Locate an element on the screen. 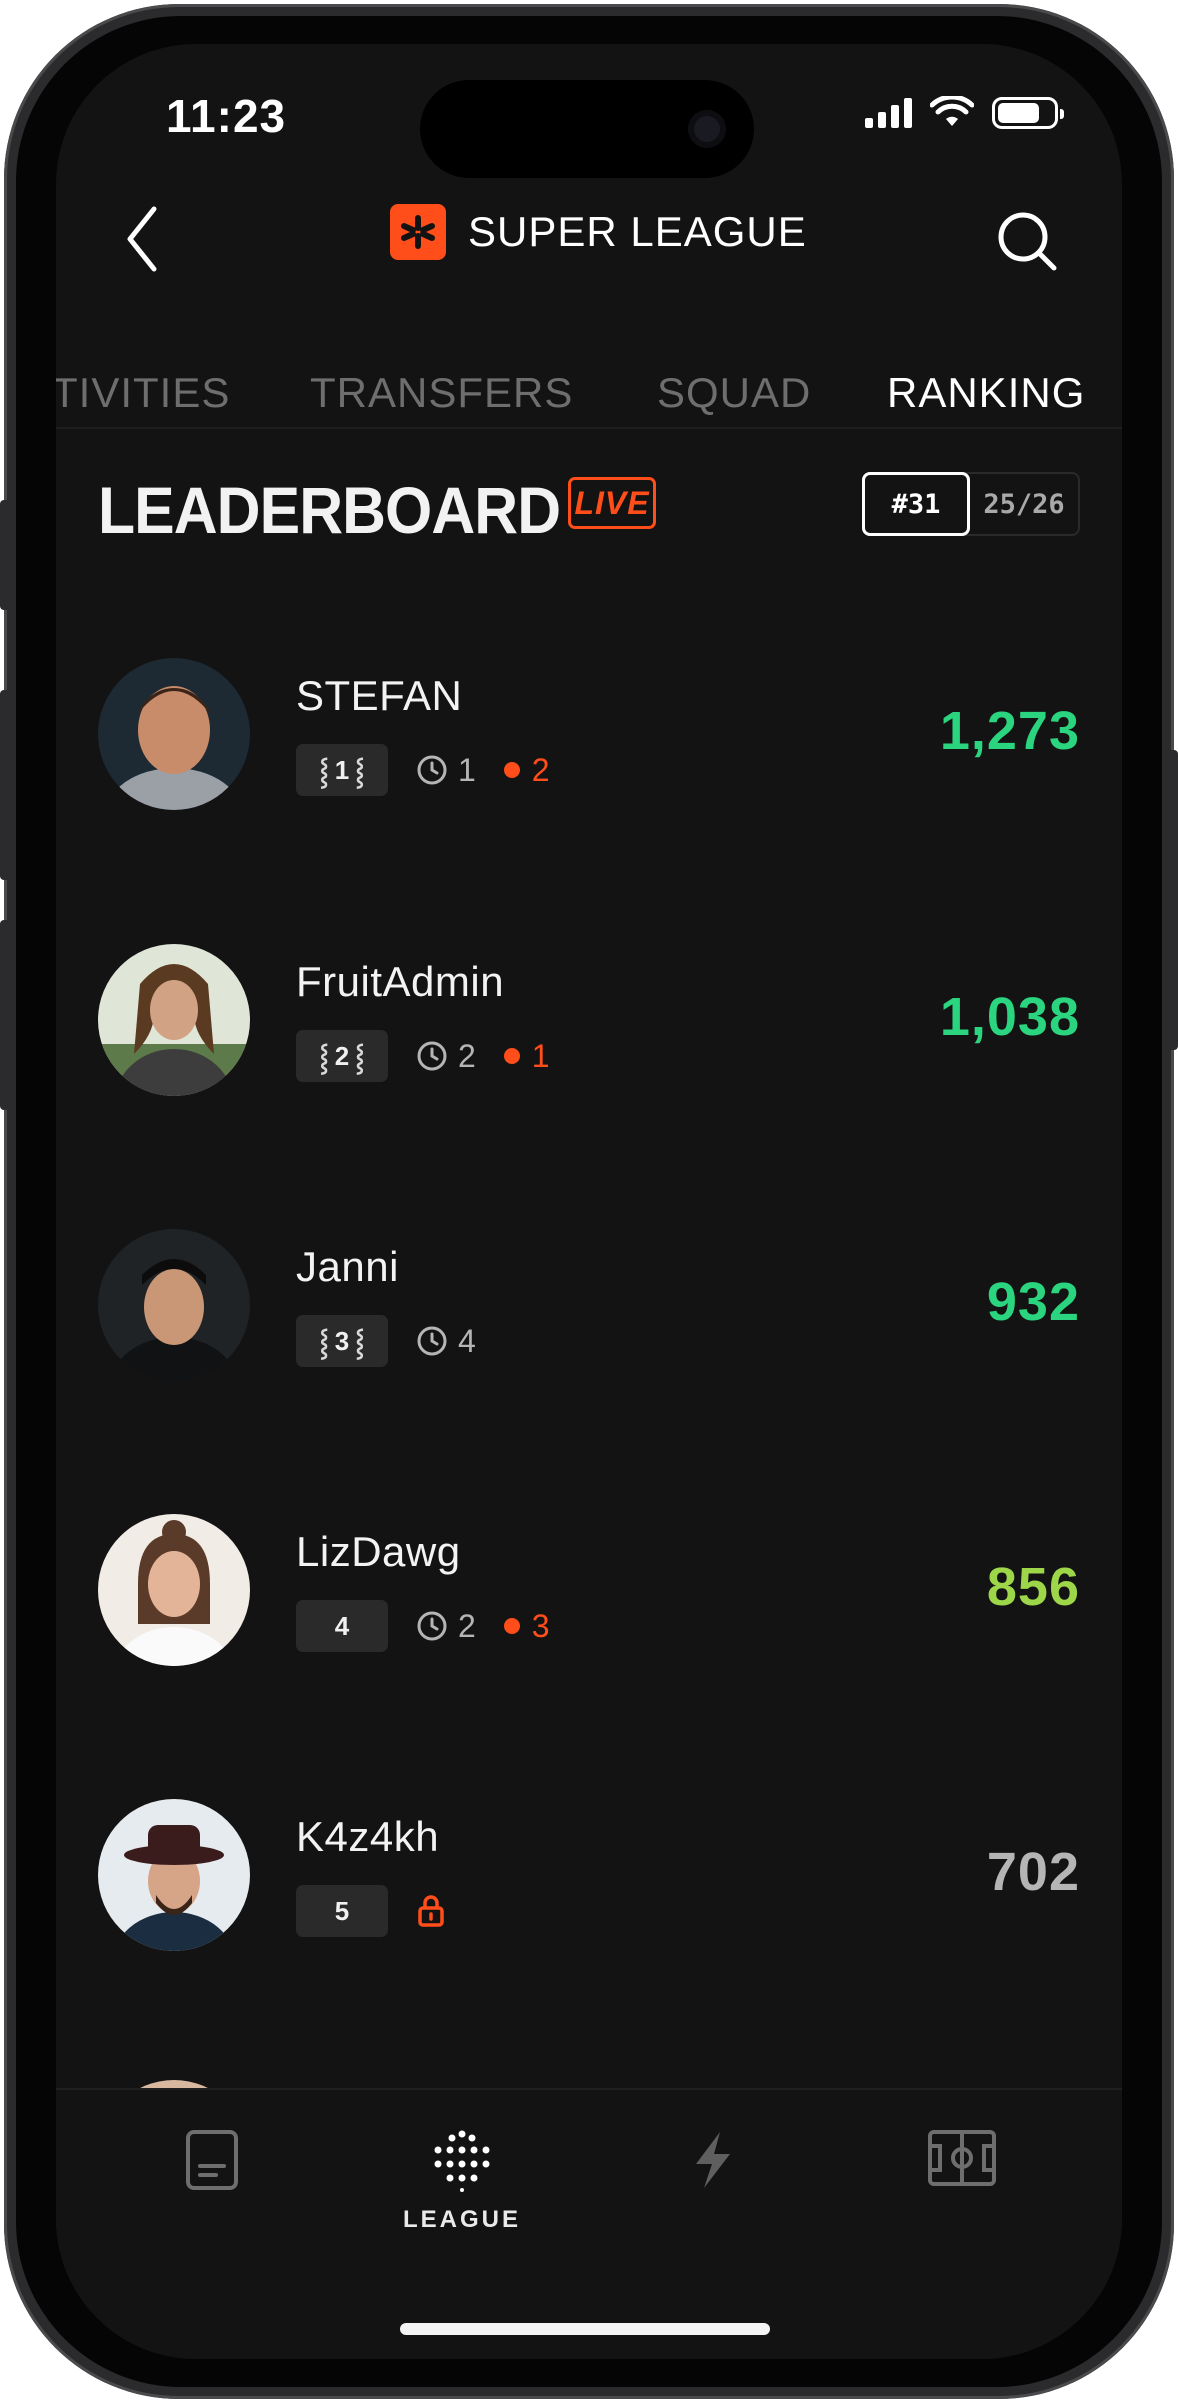  rank-badge: 5 is located at coordinates (342, 1911).